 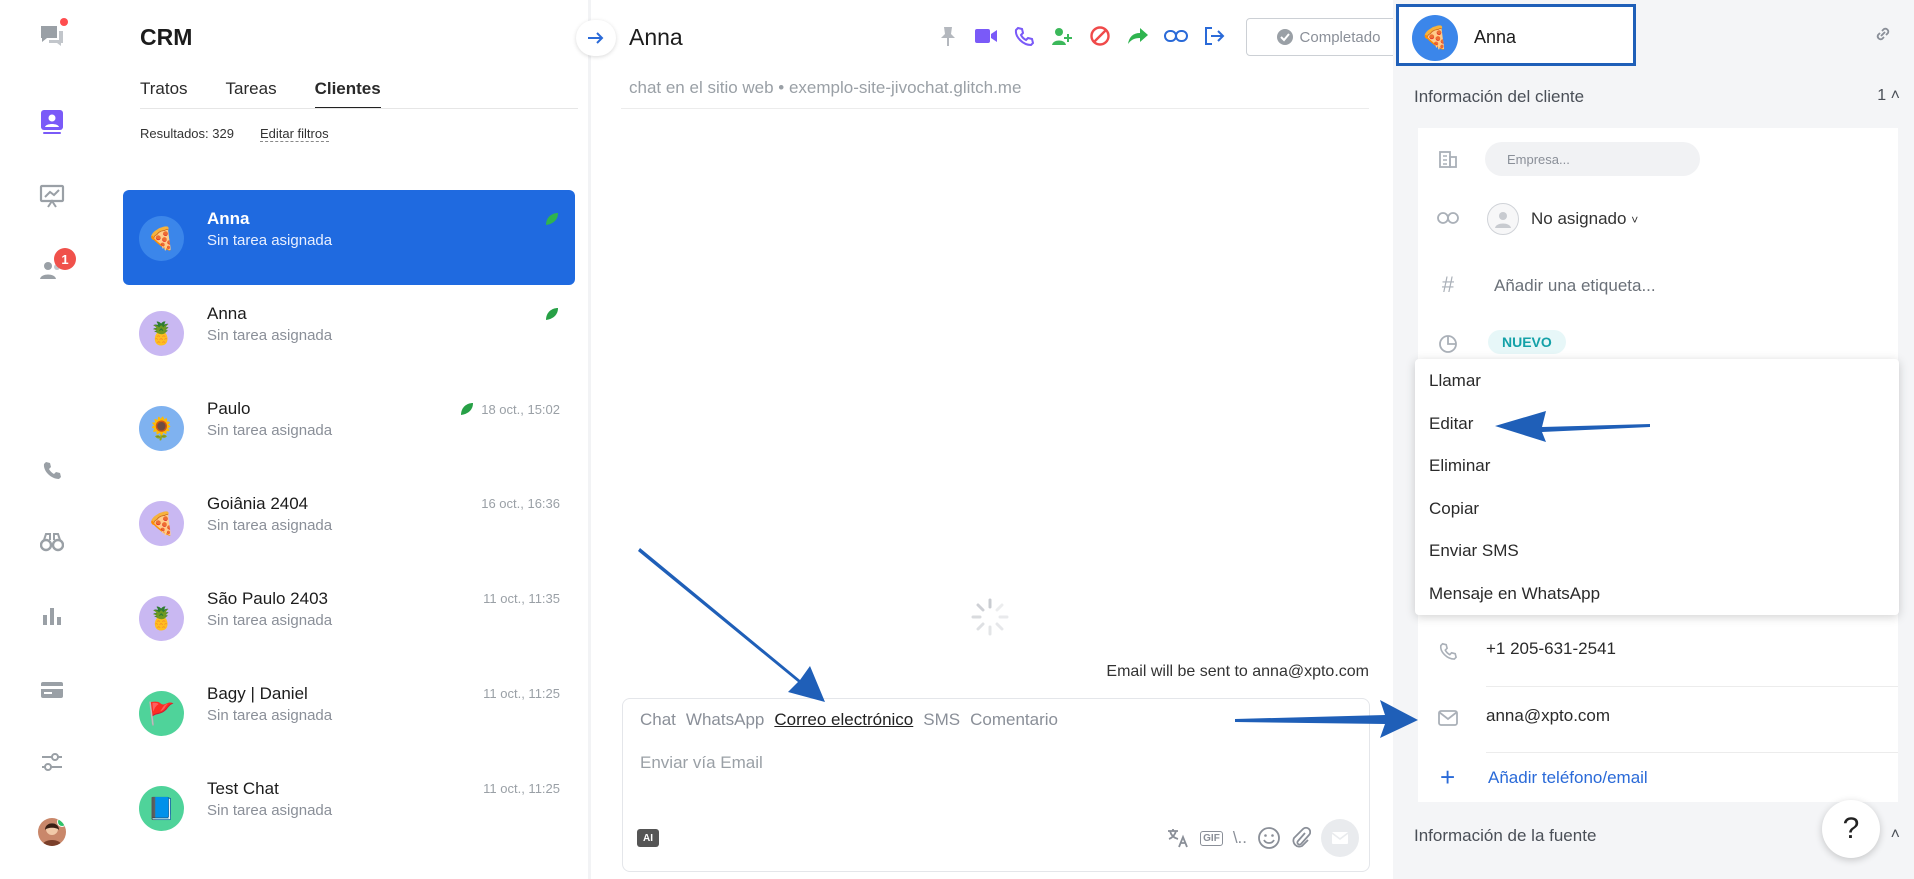 I want to click on translate-icon, so click(x=1178, y=838).